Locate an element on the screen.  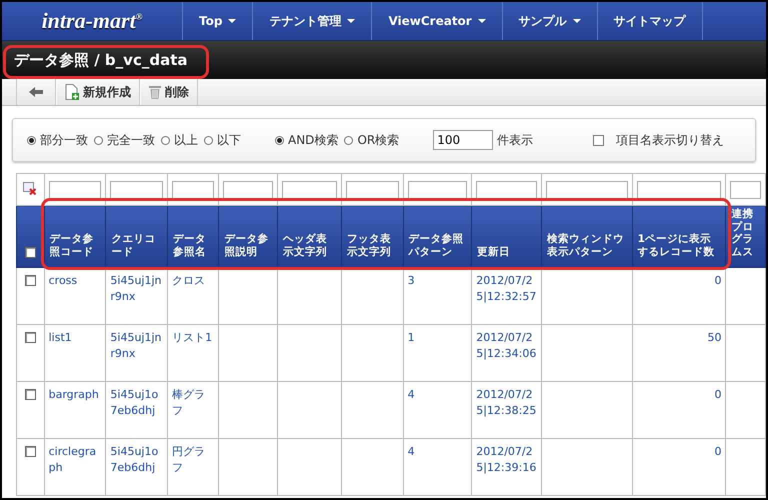
back-button is located at coordinates (36, 92).